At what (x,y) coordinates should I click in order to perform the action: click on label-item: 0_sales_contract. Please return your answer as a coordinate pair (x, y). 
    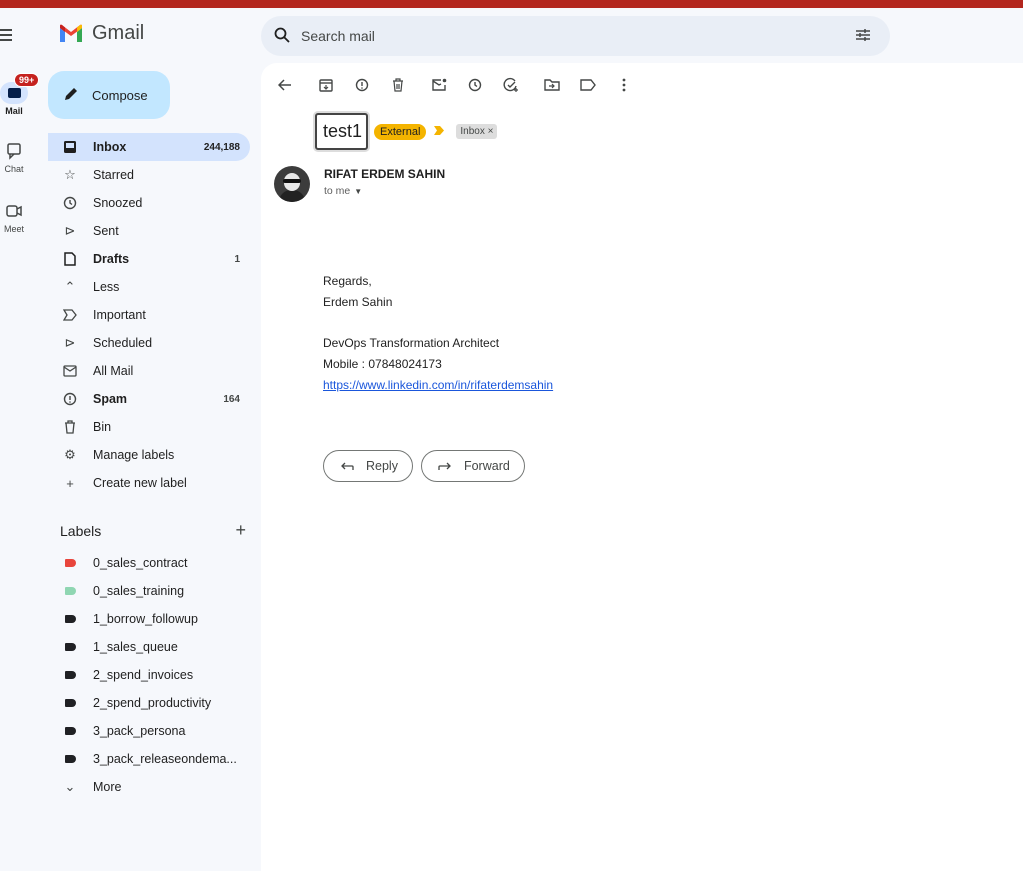
    Looking at the image, I should click on (149, 563).